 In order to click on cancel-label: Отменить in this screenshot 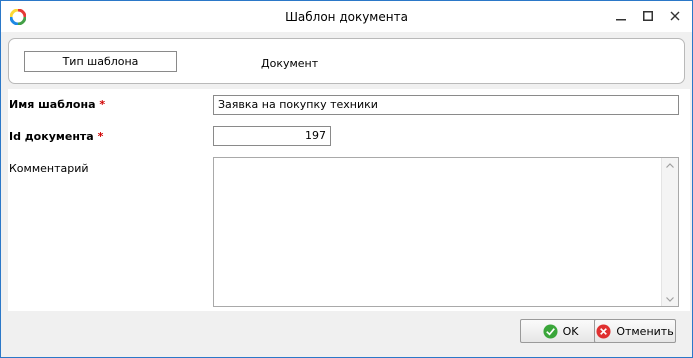, I will do `click(645, 331)`.